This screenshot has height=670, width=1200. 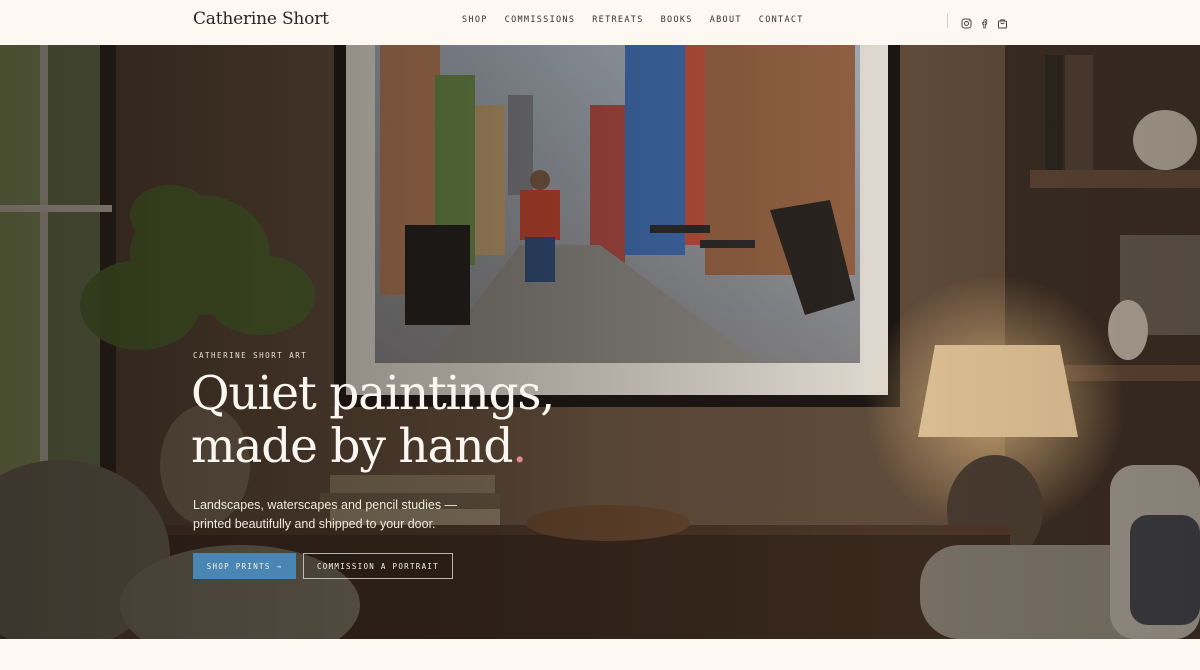 I want to click on instagram-icon, so click(x=966, y=21).